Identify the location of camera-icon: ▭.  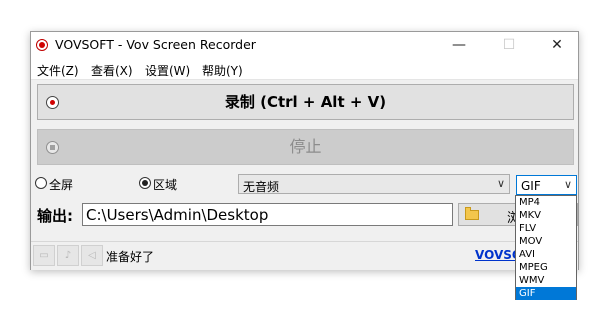
(44, 255).